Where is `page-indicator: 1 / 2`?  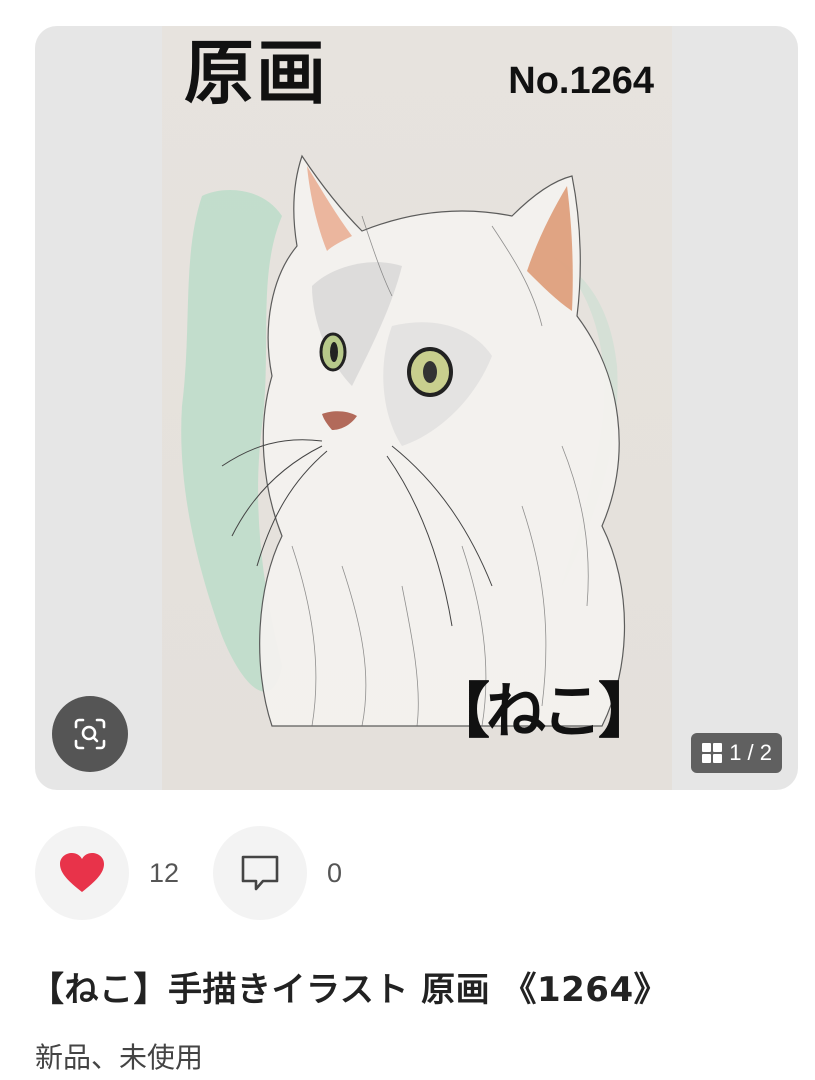
page-indicator: 1 / 2 is located at coordinates (736, 753).